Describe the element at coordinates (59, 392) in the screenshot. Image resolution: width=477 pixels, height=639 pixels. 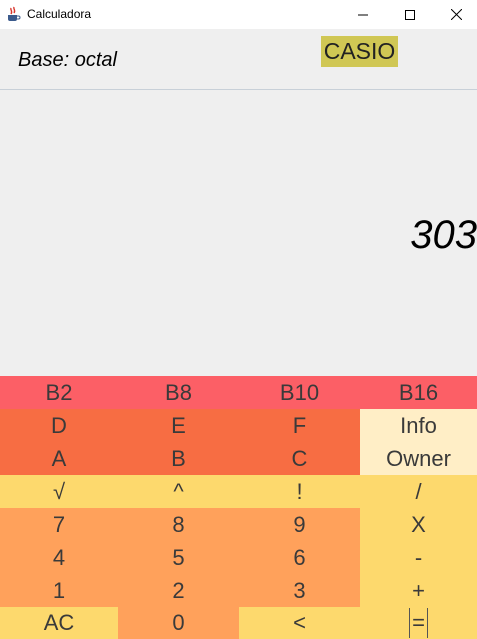
I see `key-b2: B2` at that location.